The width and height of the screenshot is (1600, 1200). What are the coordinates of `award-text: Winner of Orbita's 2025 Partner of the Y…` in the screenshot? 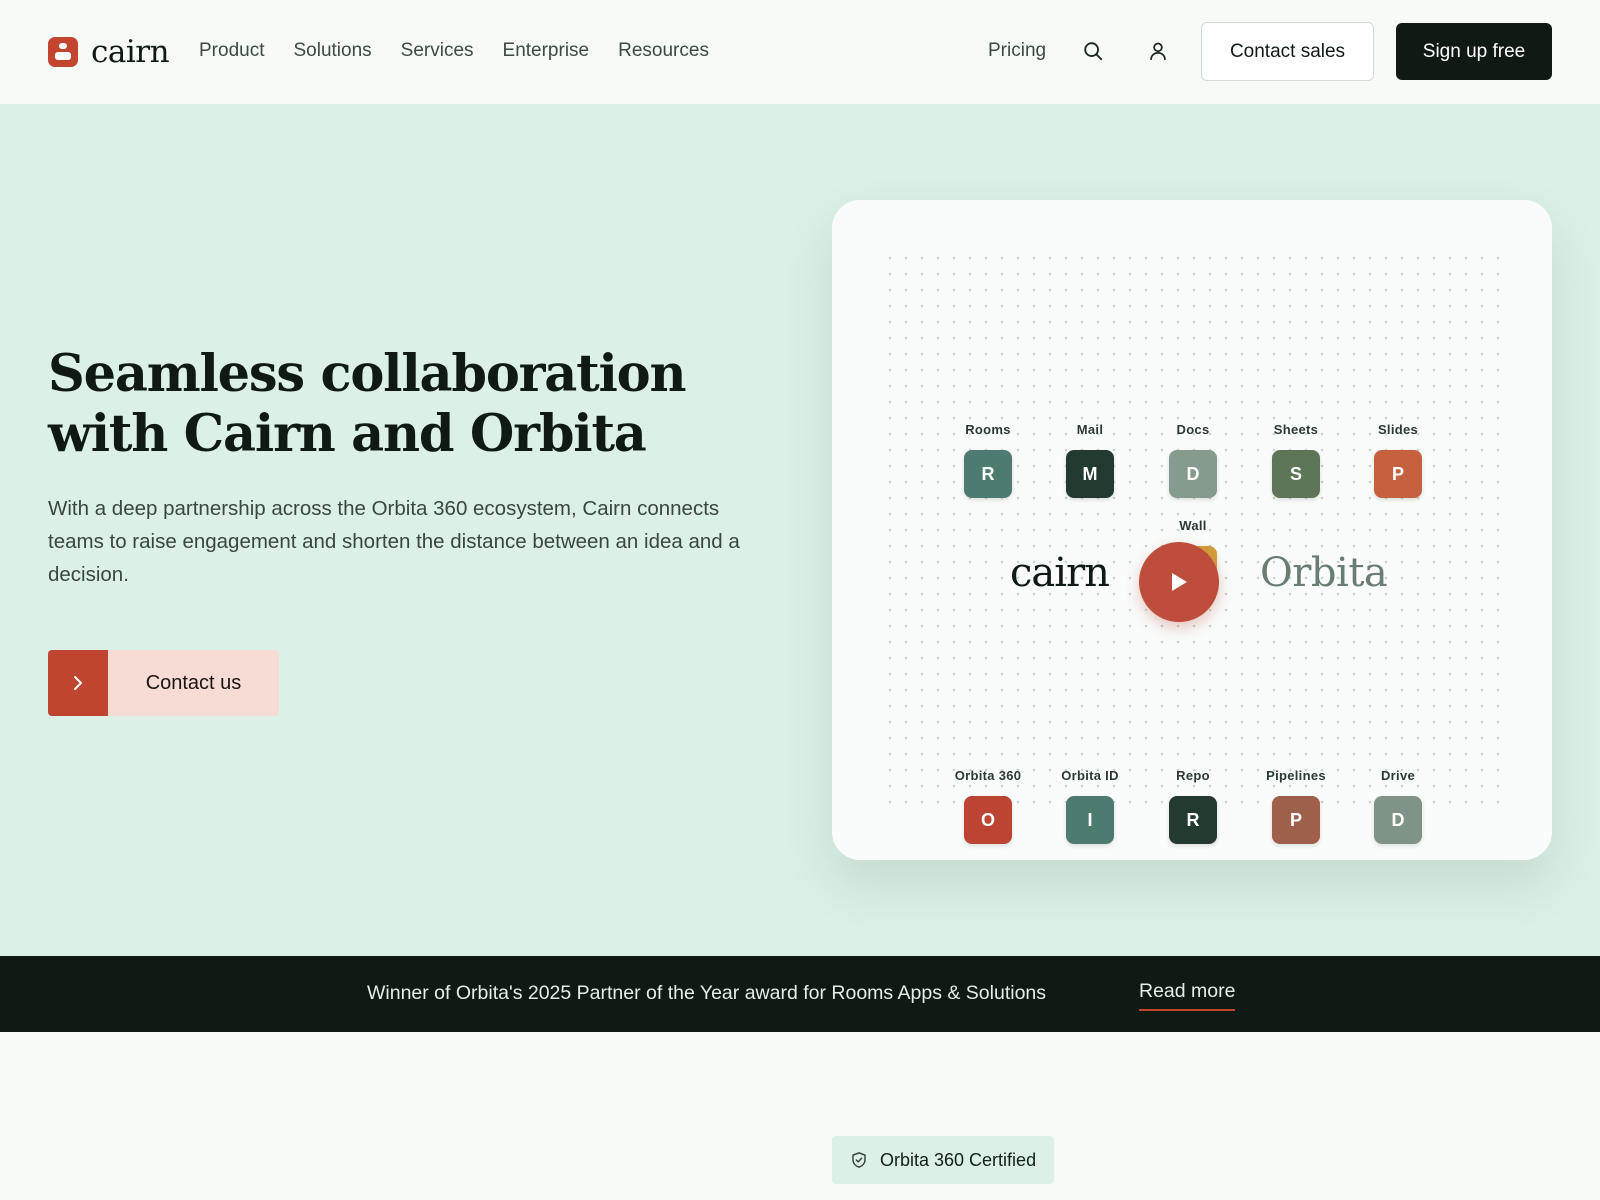 It's located at (707, 993).